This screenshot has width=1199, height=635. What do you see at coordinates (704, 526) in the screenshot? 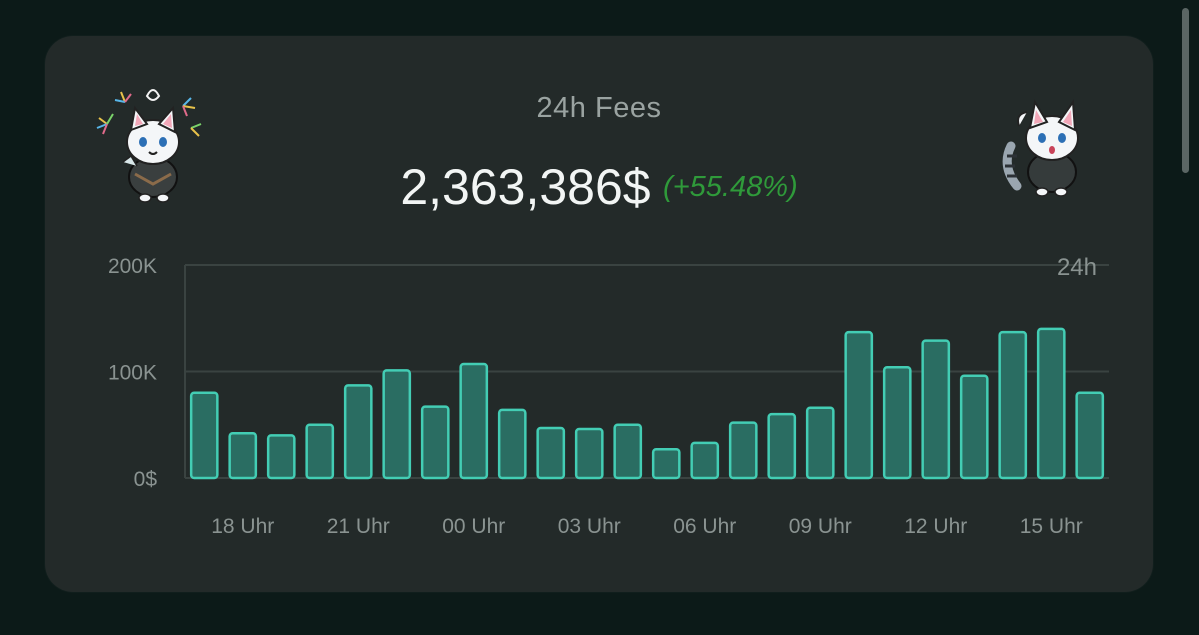
I see `x-tick-label: 06 Uhr` at bounding box center [704, 526].